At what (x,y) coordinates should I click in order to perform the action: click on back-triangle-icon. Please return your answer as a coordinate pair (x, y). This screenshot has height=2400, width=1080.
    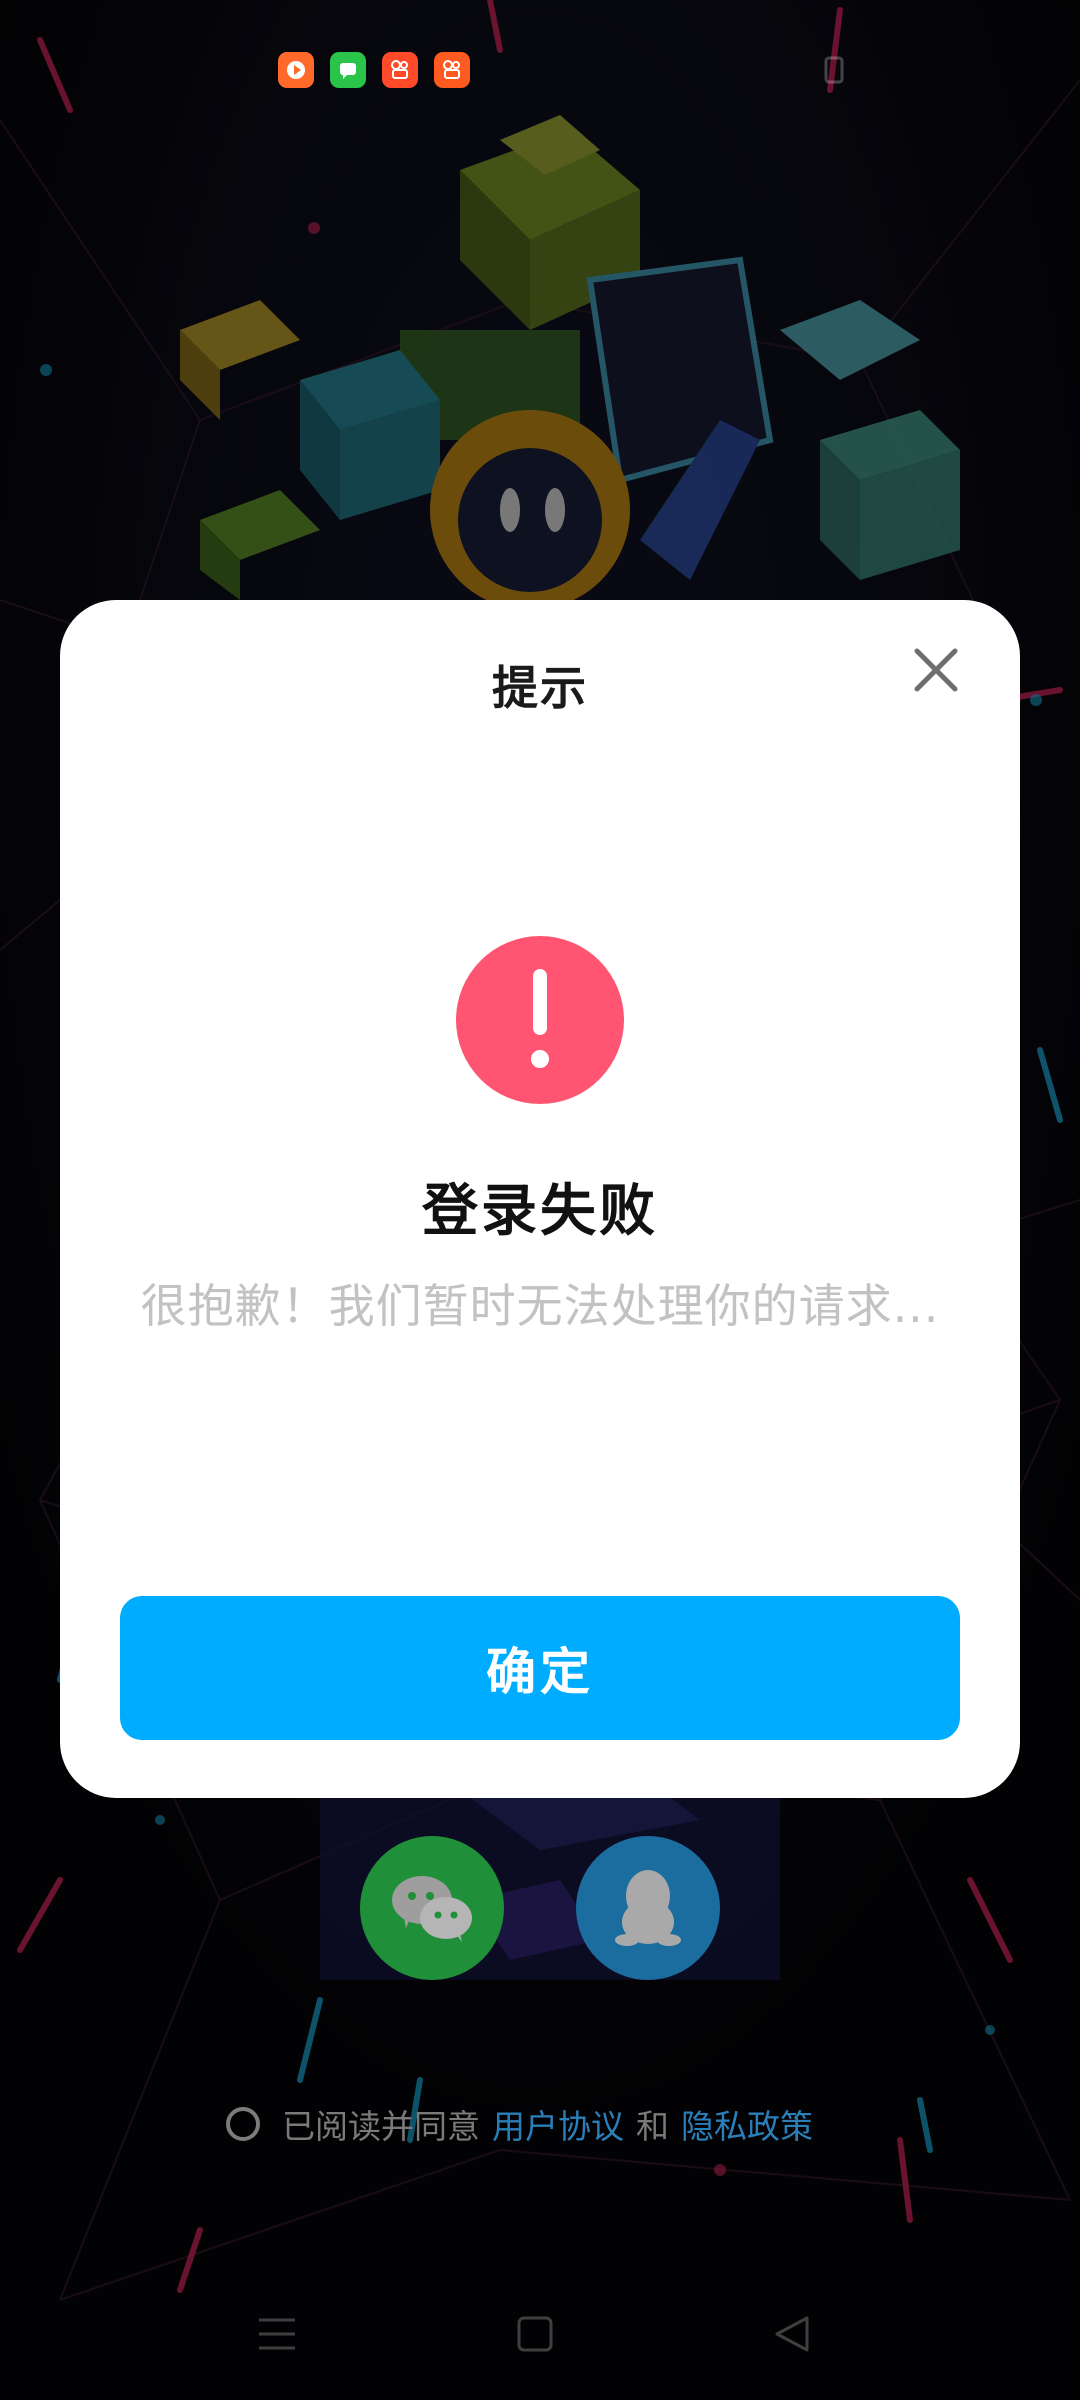
    Looking at the image, I should click on (792, 2334).